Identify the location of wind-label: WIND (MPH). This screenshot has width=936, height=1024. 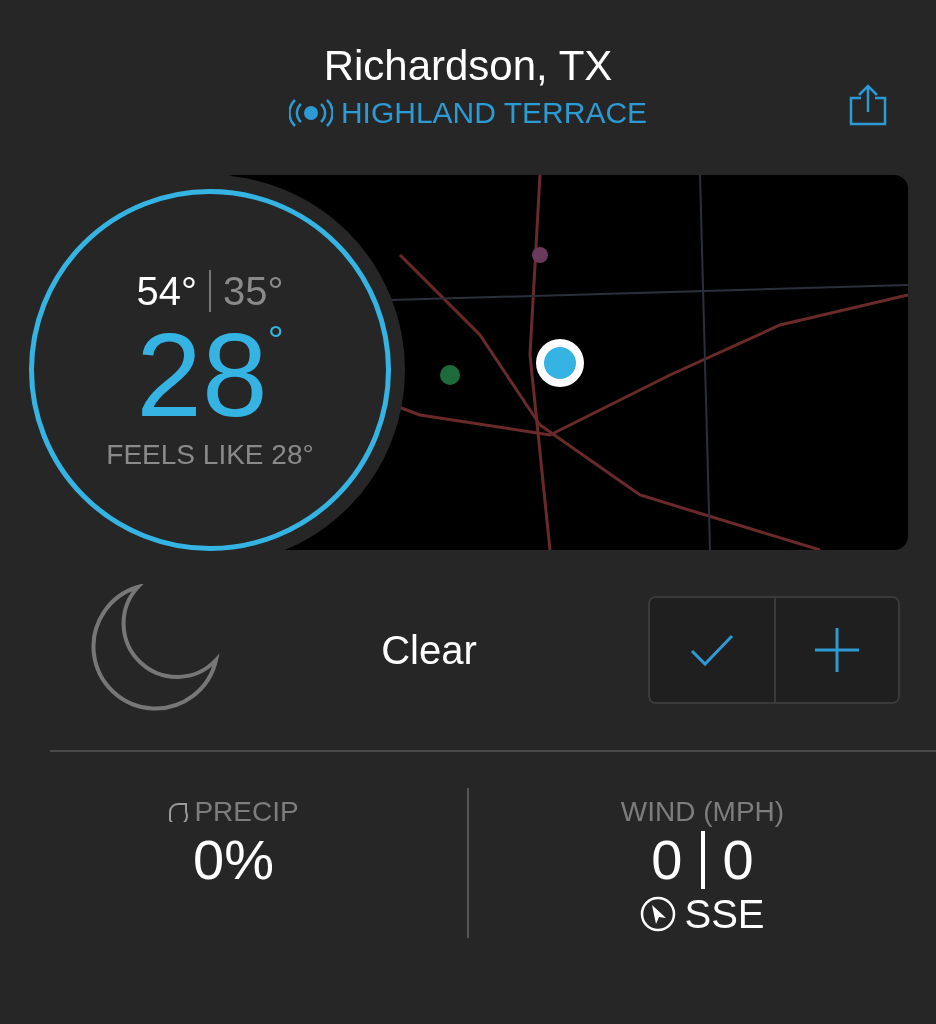
(702, 812).